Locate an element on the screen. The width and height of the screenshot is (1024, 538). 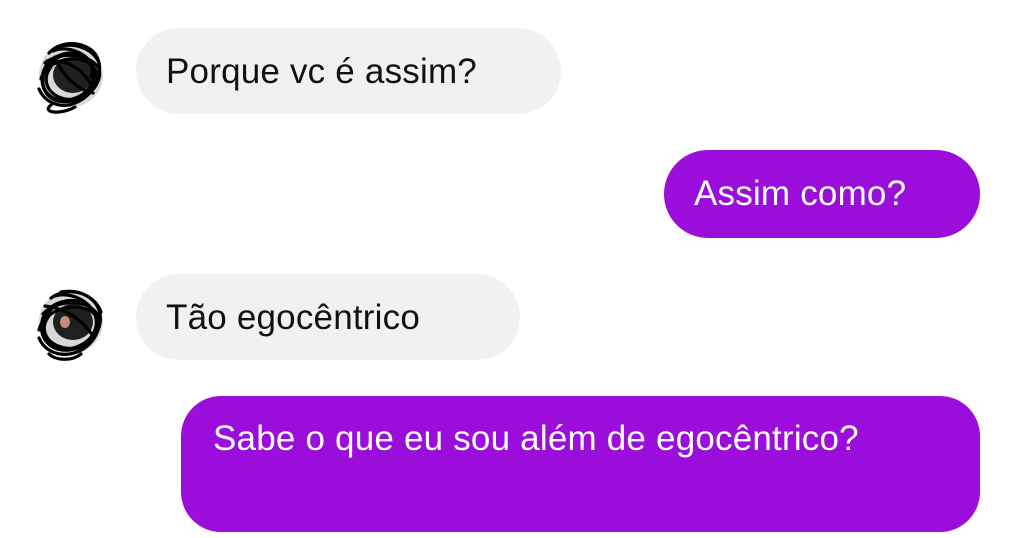
message-text: Sabe o que eu sou além de egocêntrico? is located at coordinates (536, 438).